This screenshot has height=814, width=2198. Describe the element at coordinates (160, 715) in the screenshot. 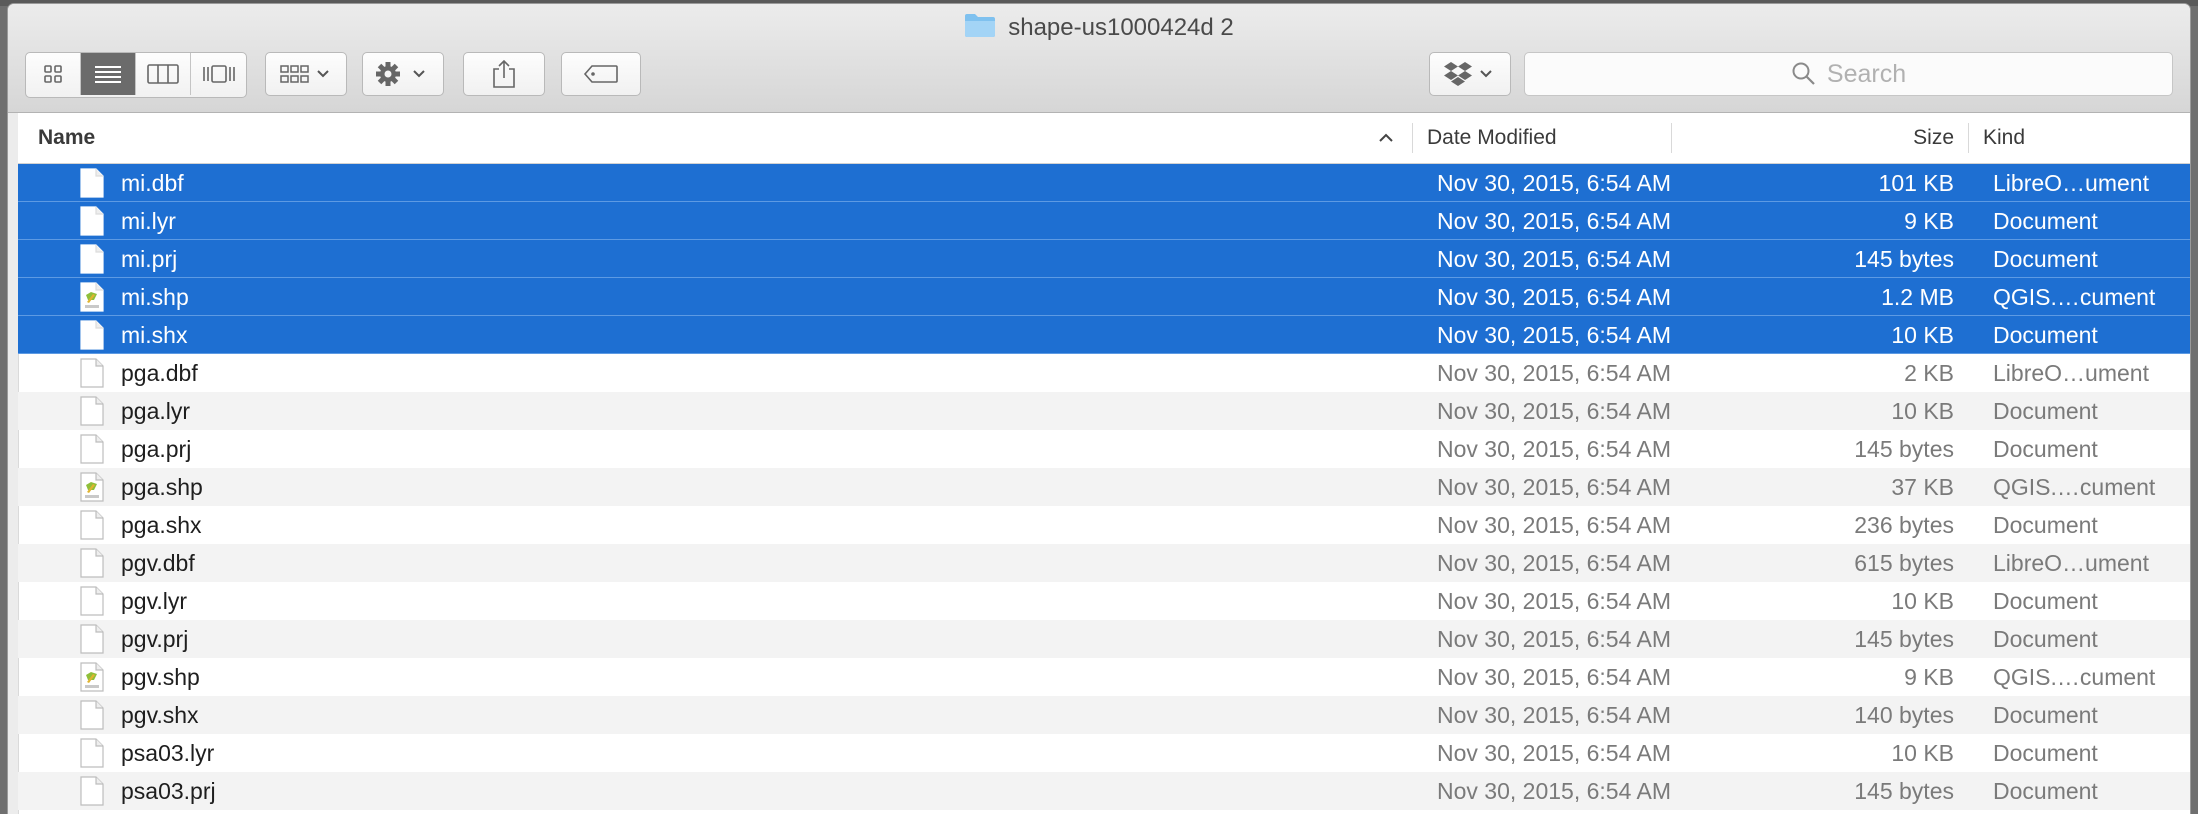

I see `file-name: pgv.shx` at that location.